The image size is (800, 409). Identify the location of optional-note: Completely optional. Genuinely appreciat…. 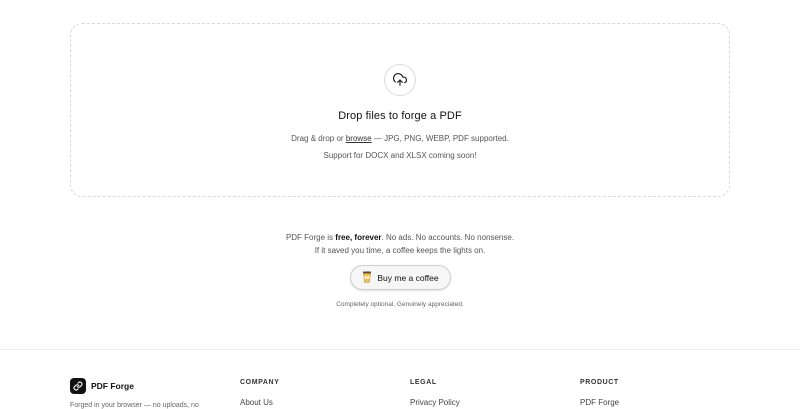
(400, 304).